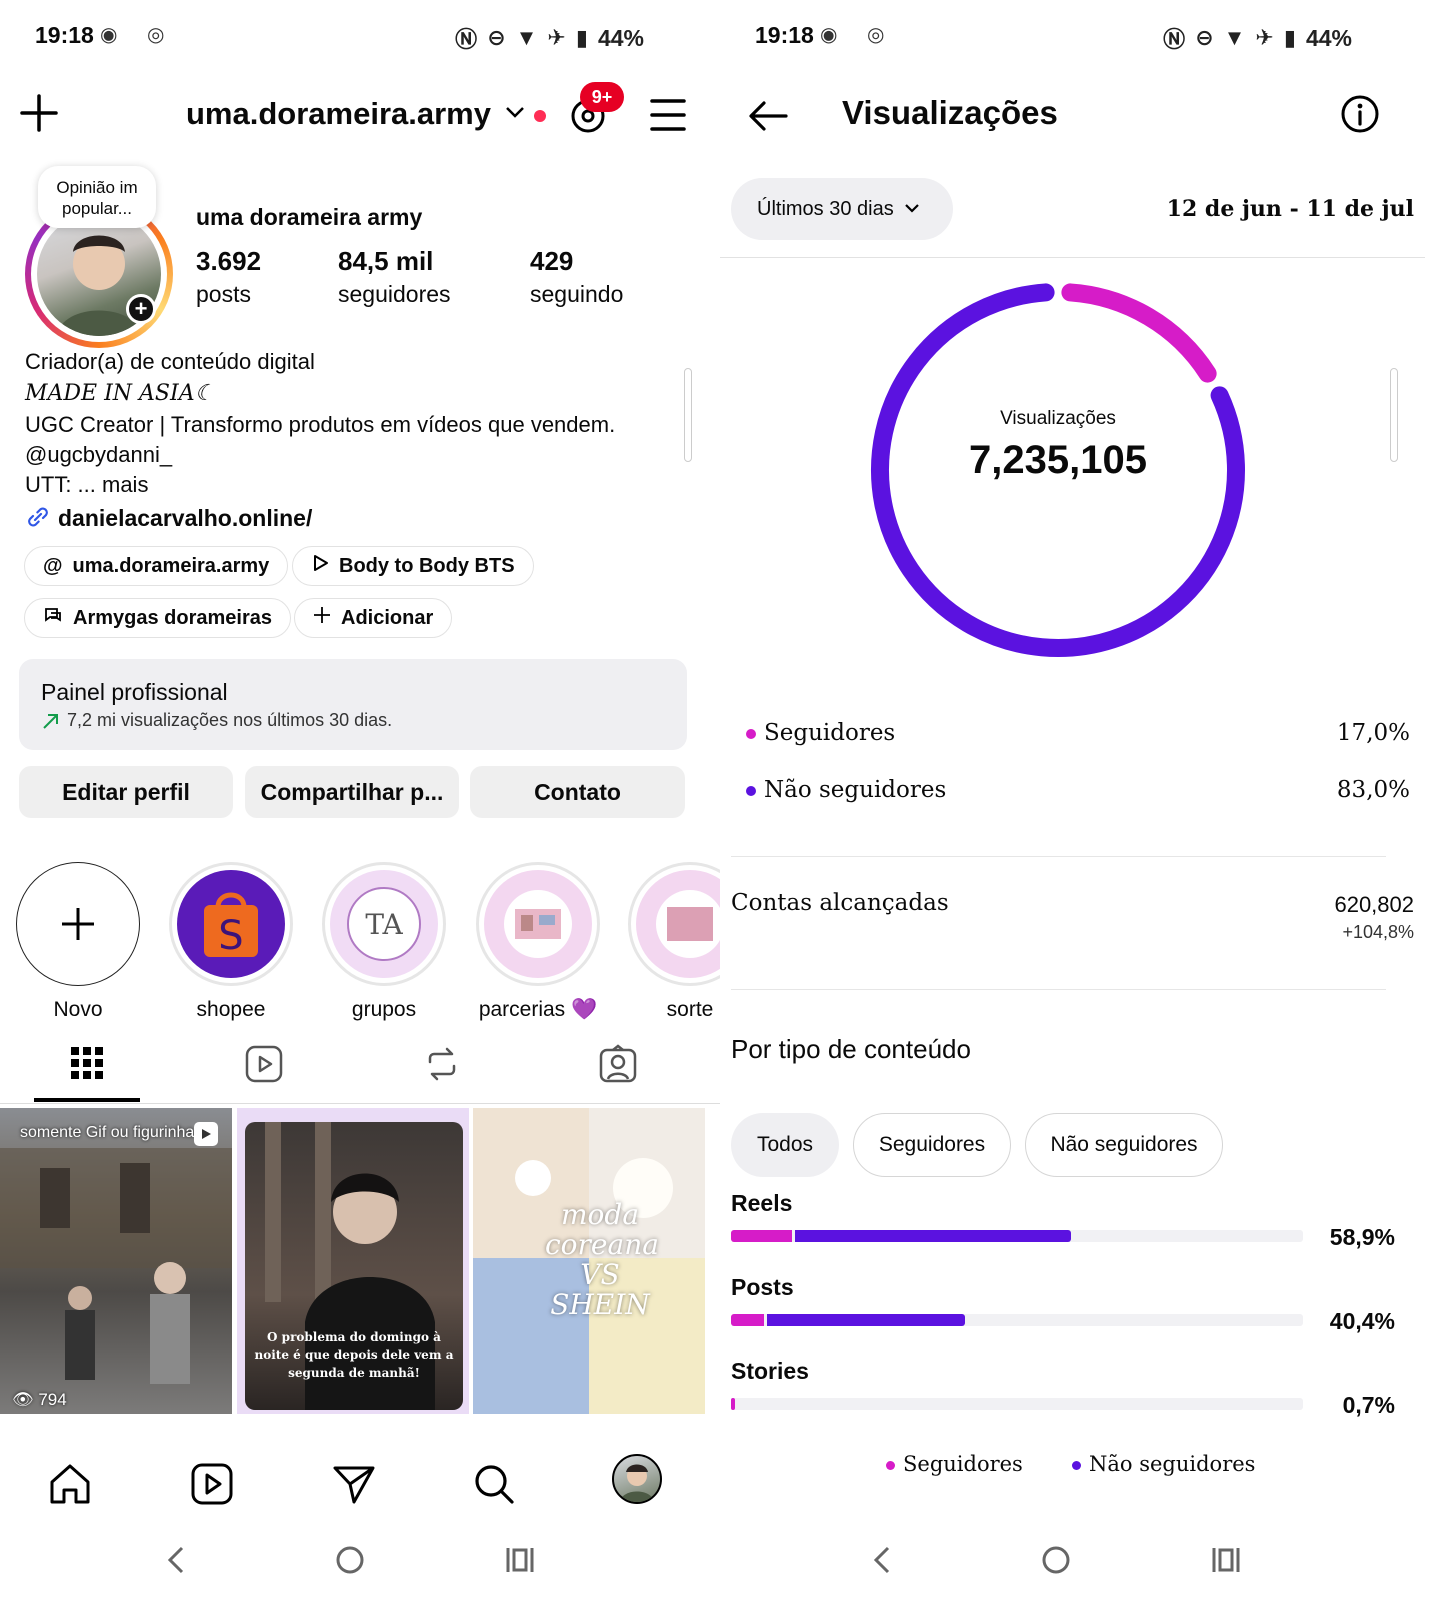 This screenshot has width=1440, height=1600. What do you see at coordinates (674, 942) in the screenshot?
I see `highlight-sorte: sorte` at bounding box center [674, 942].